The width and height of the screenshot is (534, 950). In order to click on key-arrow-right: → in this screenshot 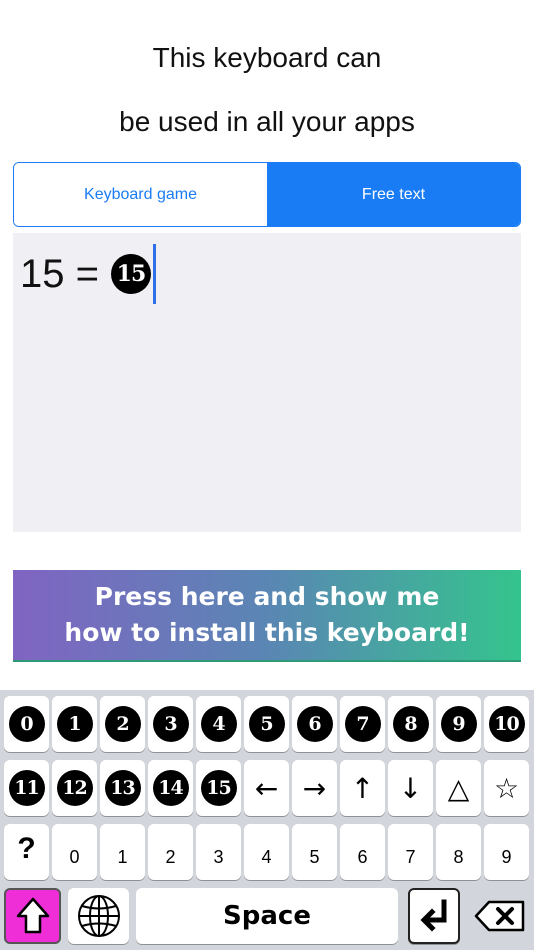, I will do `click(314, 788)`.